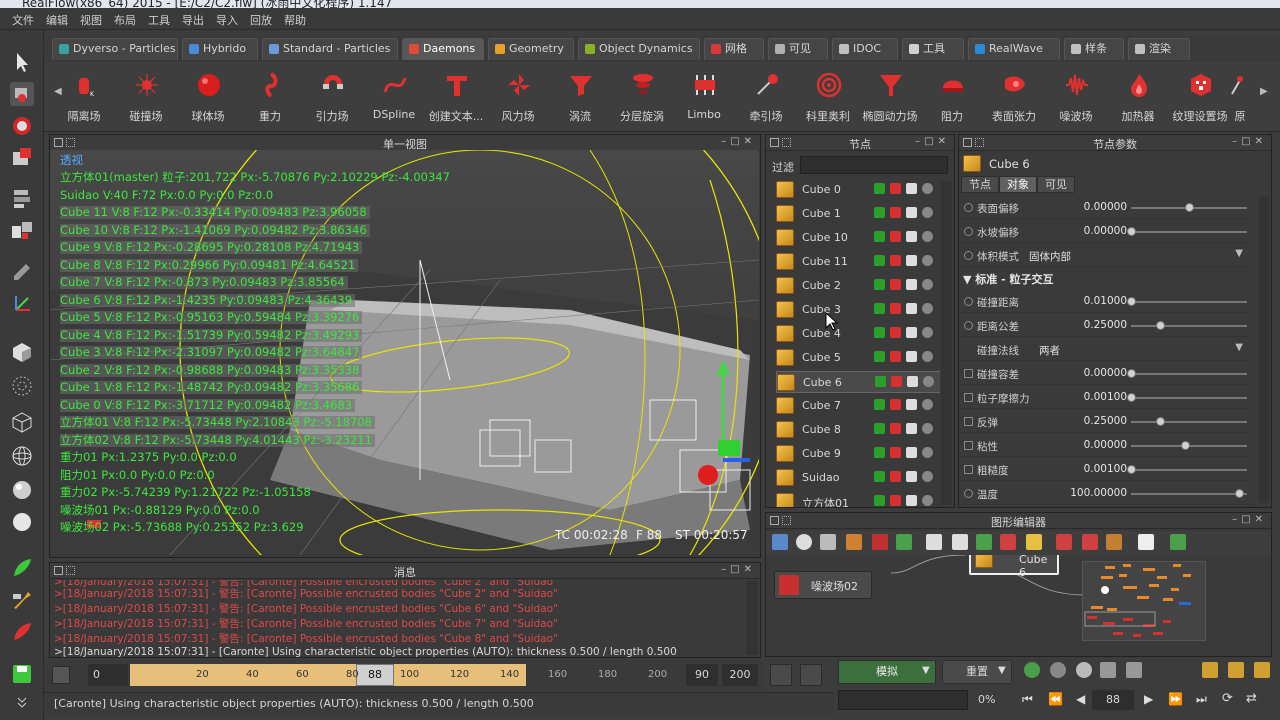  I want to click on graph-link-icon, so click(780, 542).